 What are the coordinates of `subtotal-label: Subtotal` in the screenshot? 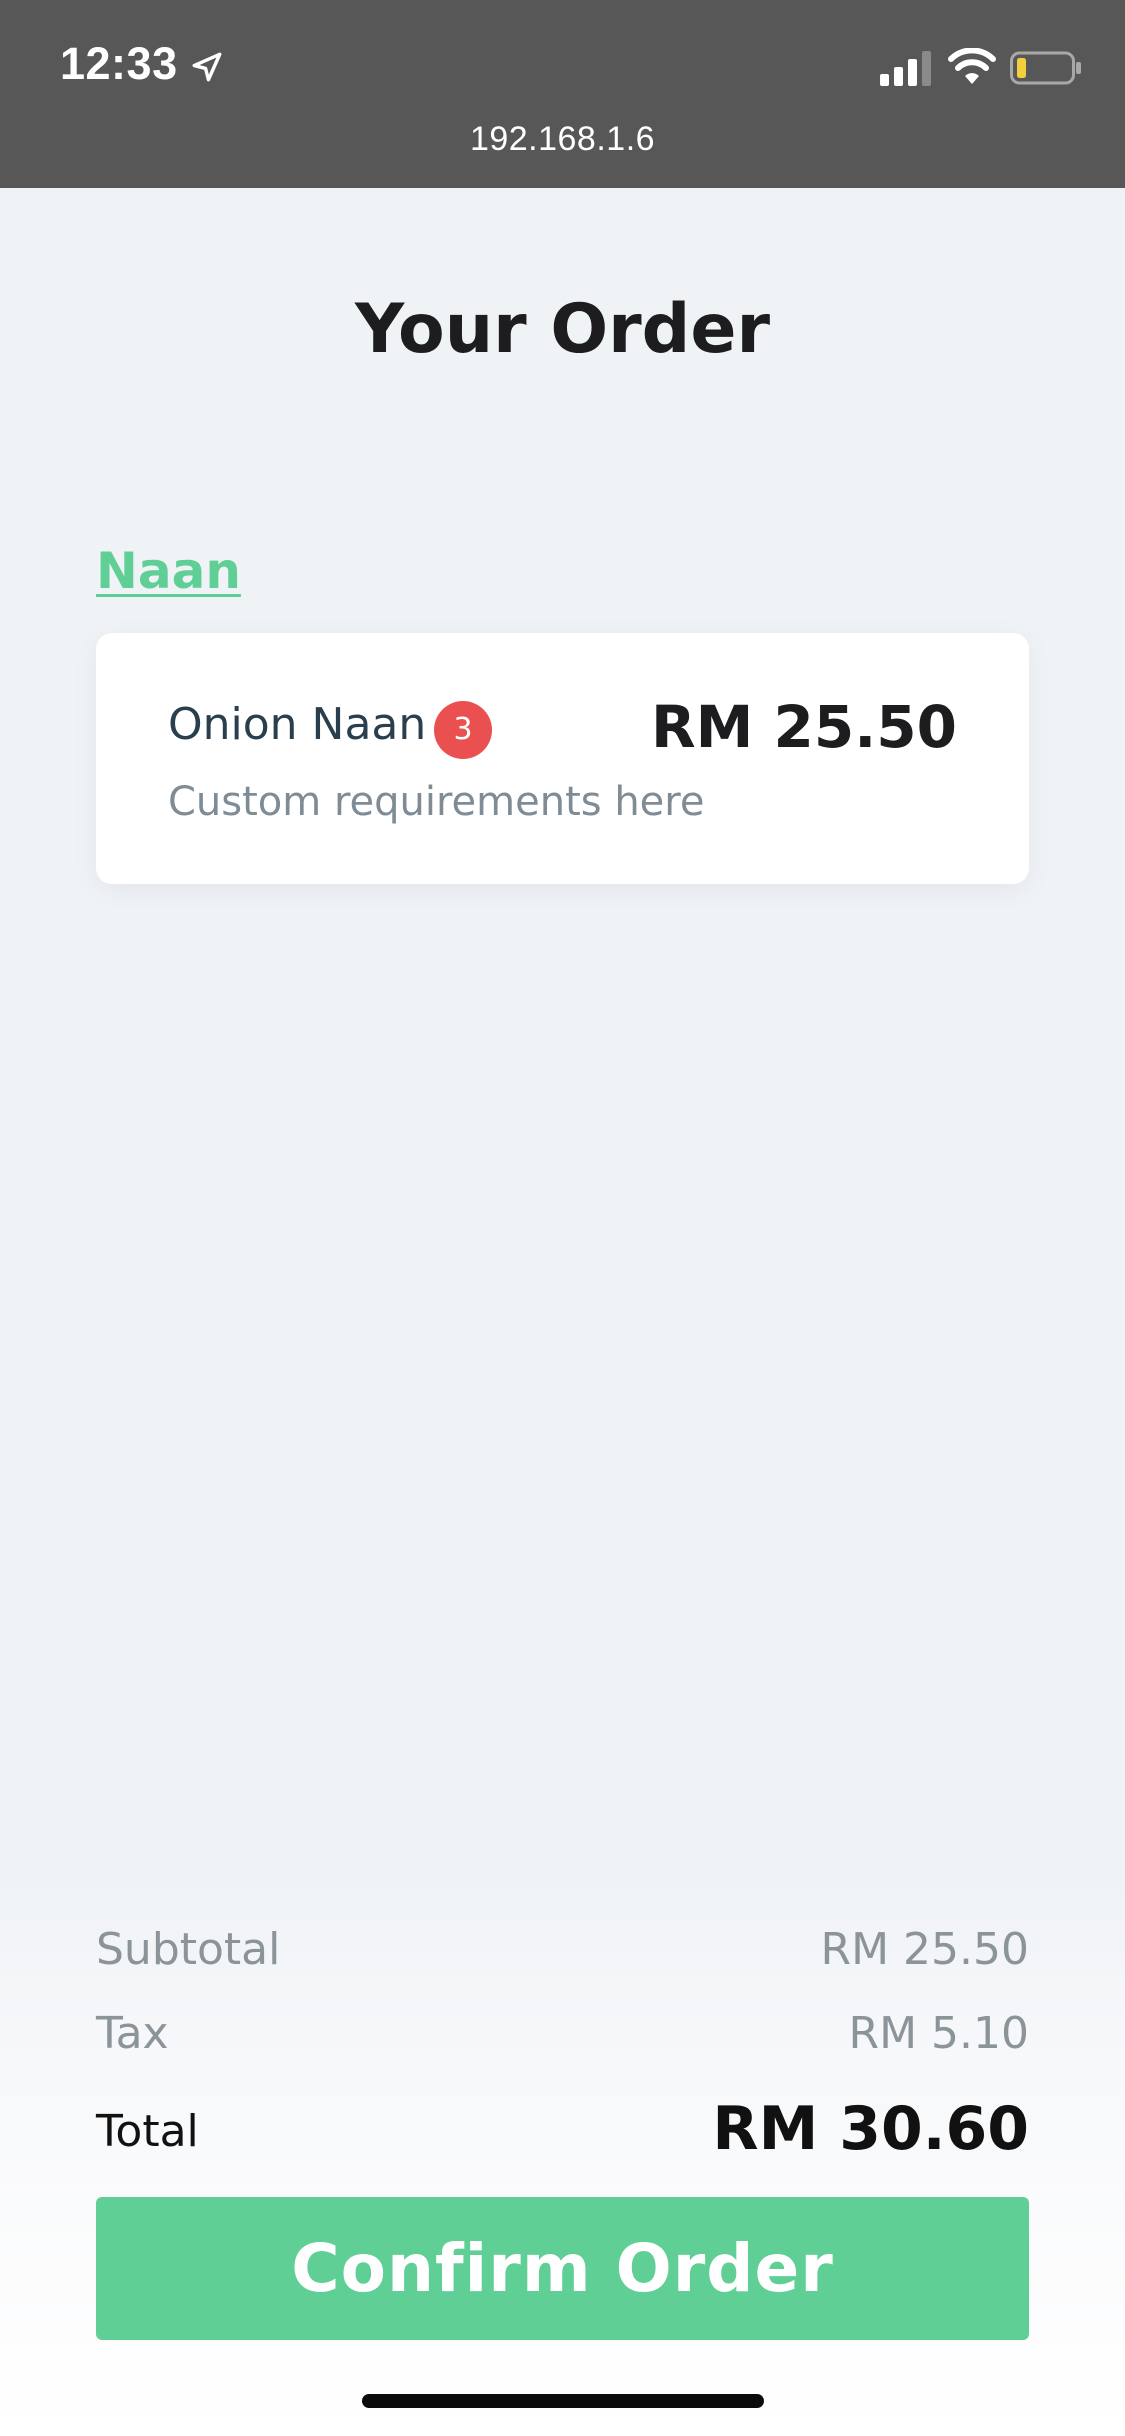 It's located at (188, 1949).